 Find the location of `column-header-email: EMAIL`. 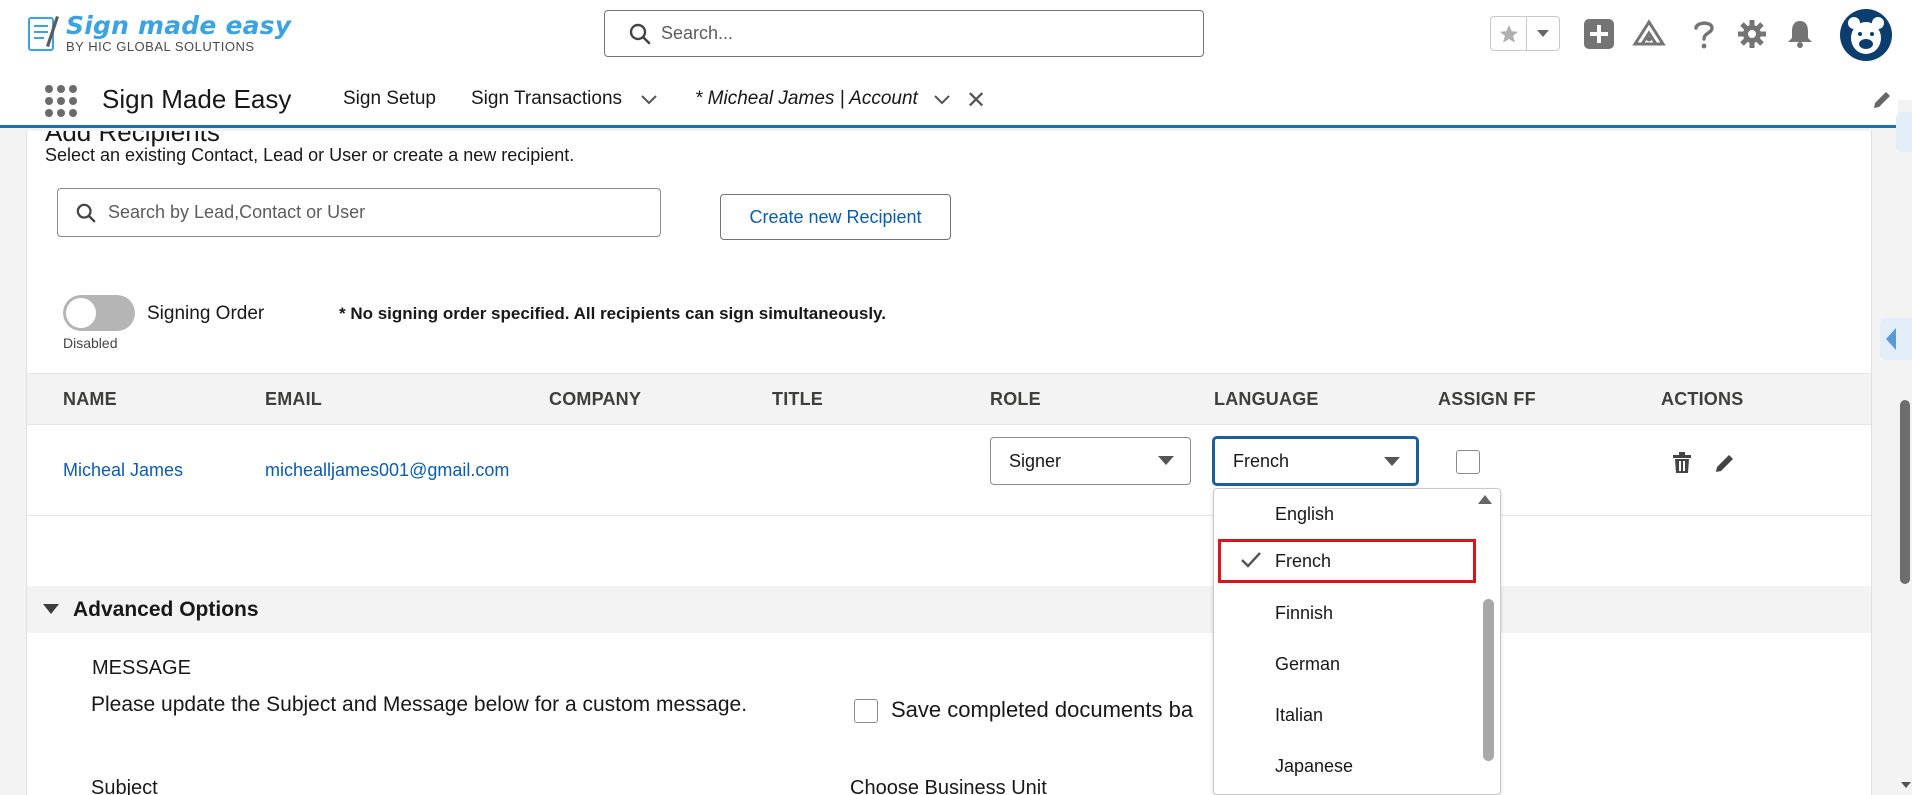

column-header-email: EMAIL is located at coordinates (293, 399).